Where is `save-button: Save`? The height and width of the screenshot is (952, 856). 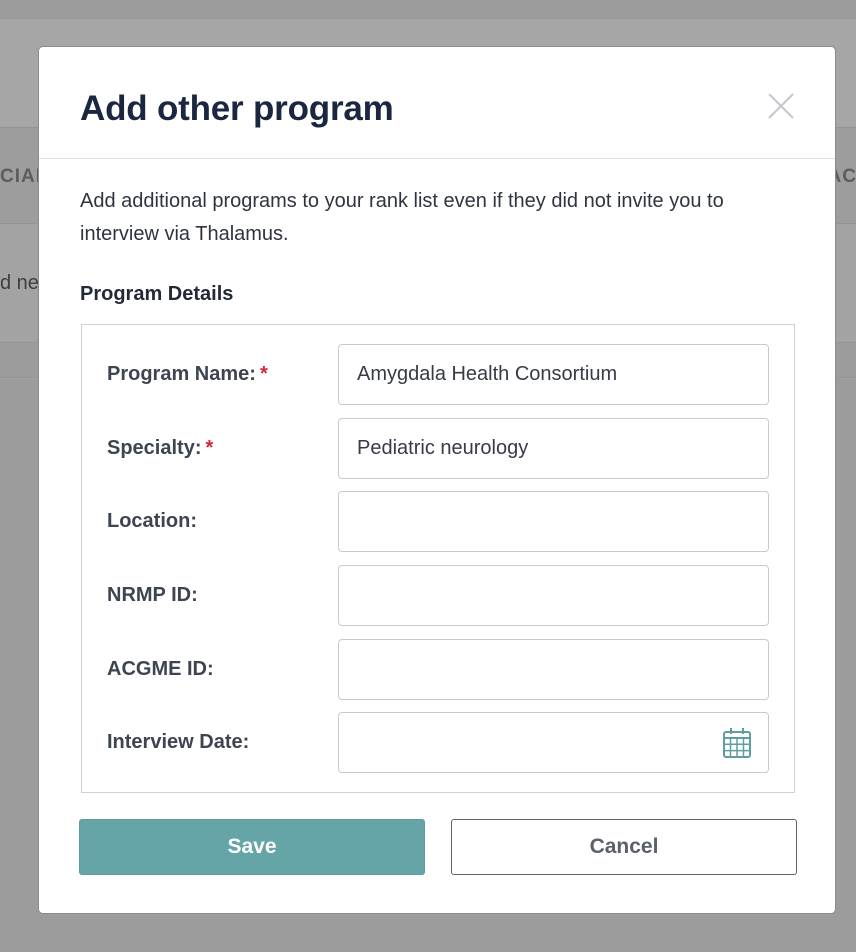 save-button: Save is located at coordinates (252, 847).